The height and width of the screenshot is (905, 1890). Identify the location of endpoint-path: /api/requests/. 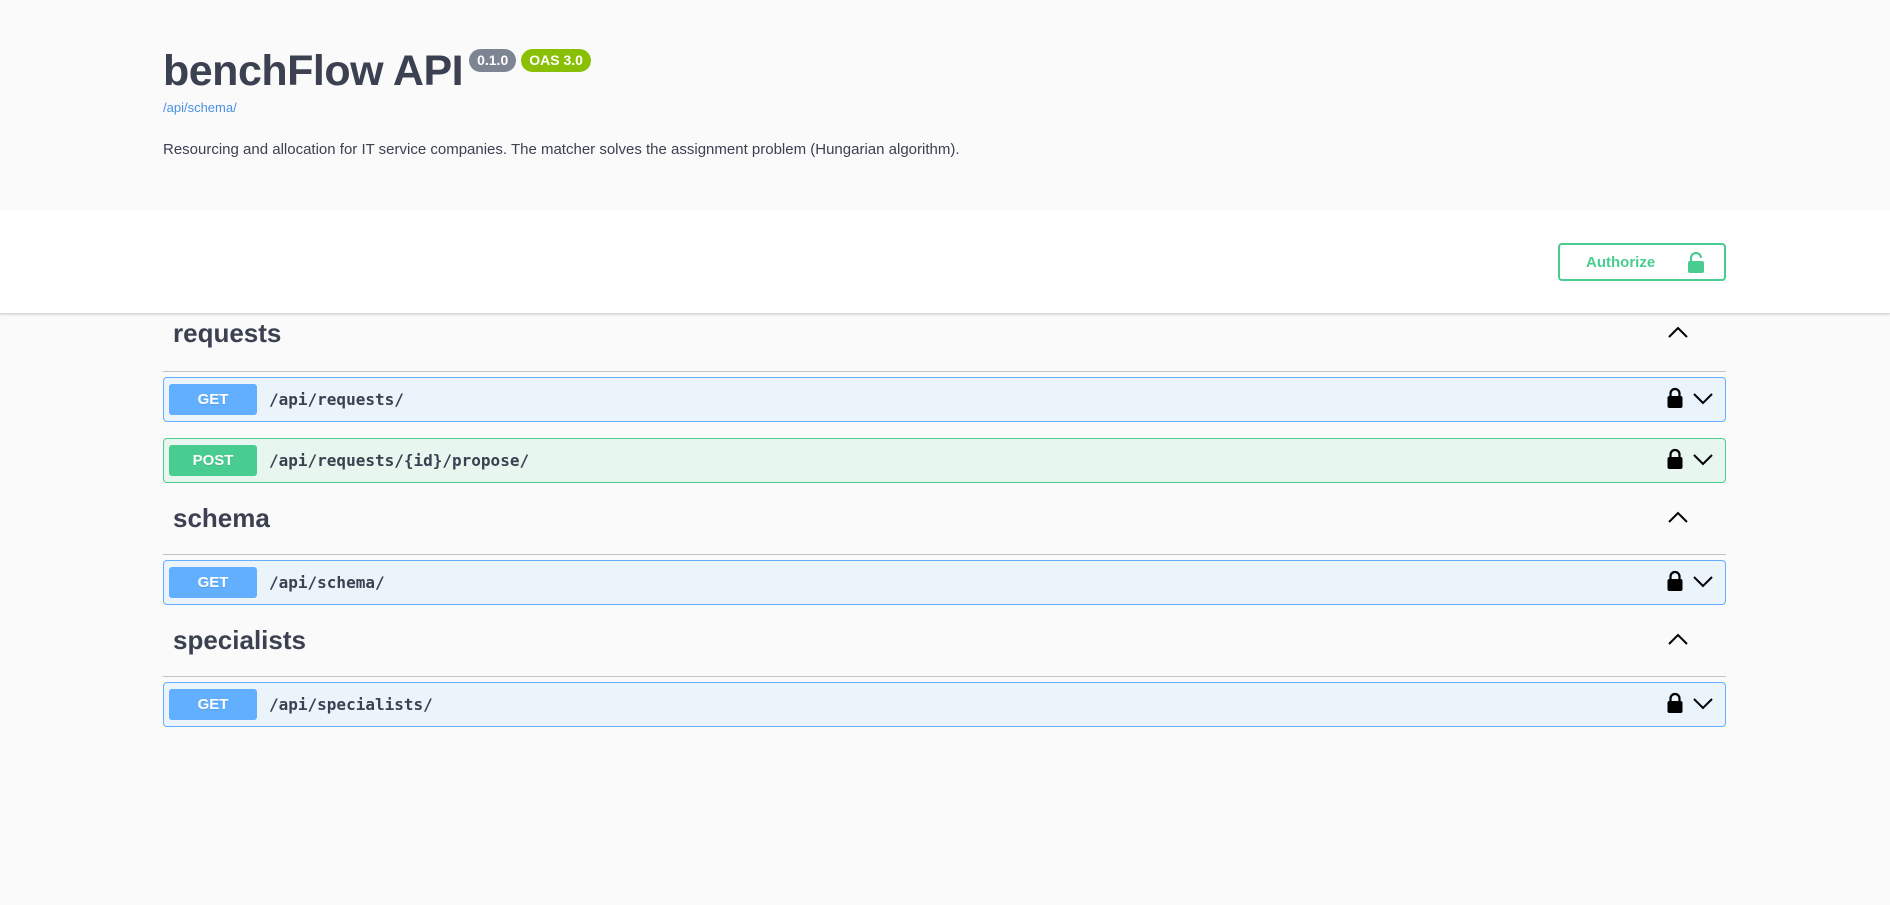
(336, 399).